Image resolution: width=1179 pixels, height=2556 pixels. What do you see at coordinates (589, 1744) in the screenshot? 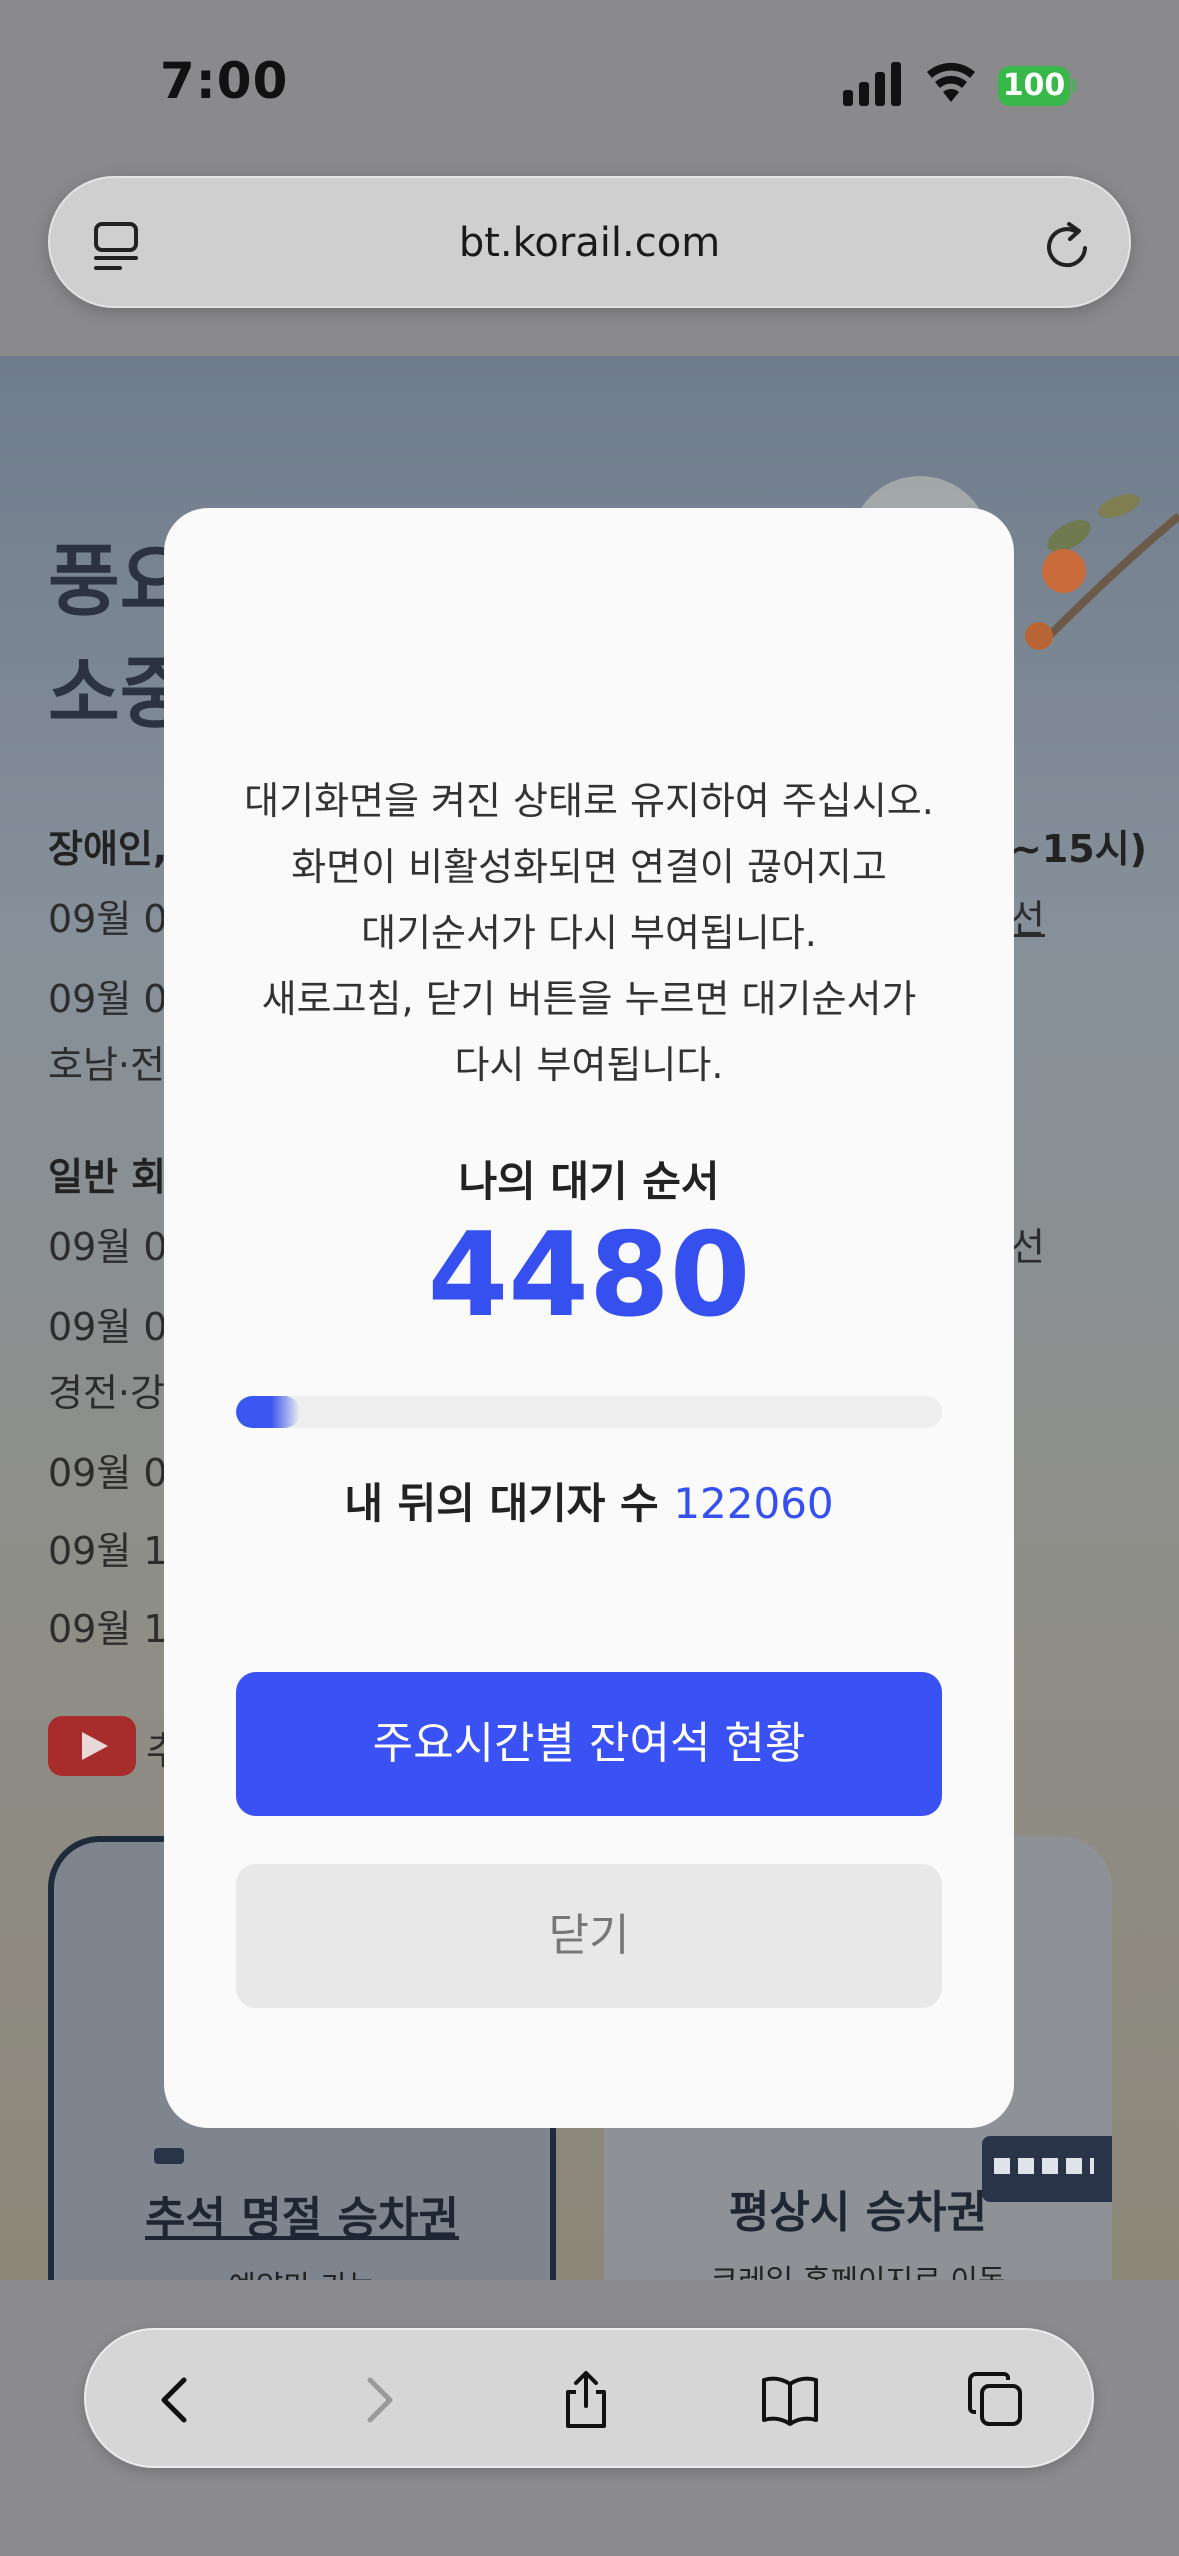
I see `seat-availability-button: 주요시간별 잔여석 현황` at bounding box center [589, 1744].